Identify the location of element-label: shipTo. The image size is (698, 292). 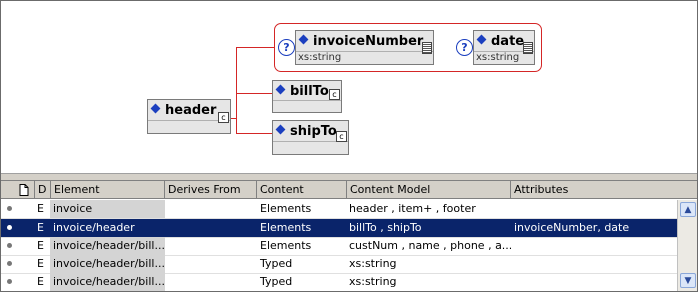
(306, 131).